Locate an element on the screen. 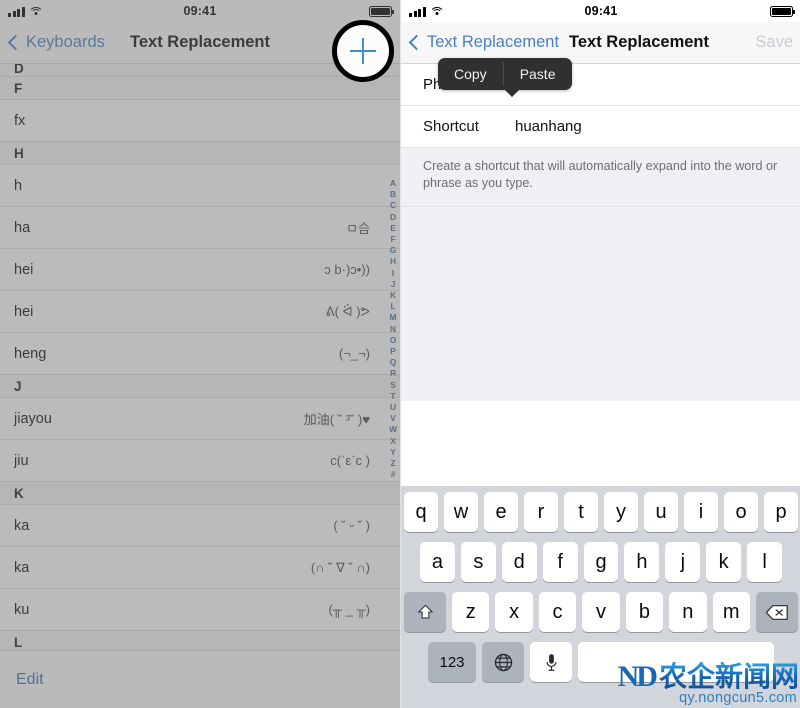  paste-menu-item: Paste is located at coordinates (538, 74).